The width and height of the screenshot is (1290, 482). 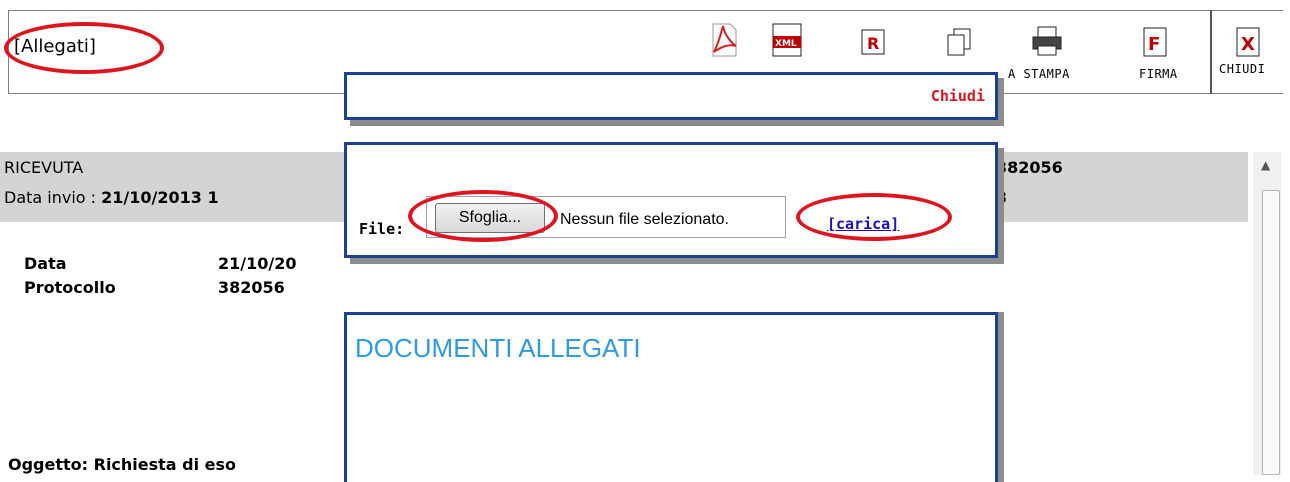 I want to click on printer-icon, so click(x=1047, y=41).